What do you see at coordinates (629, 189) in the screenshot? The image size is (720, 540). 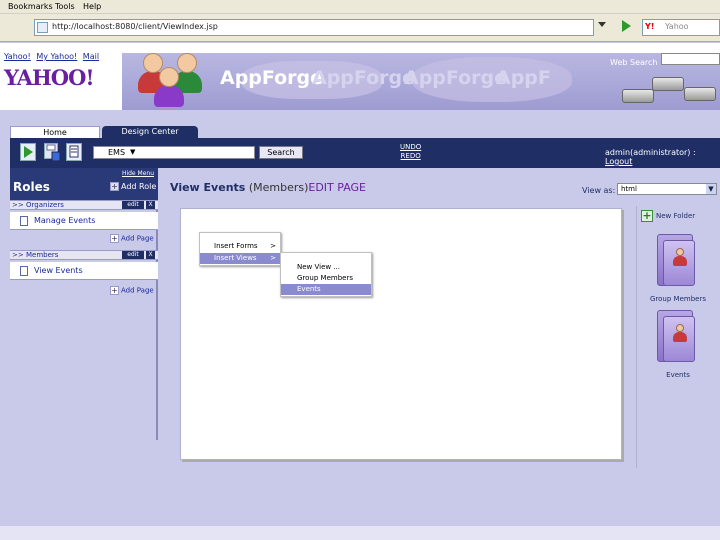 I see `view-as-value: html` at bounding box center [629, 189].